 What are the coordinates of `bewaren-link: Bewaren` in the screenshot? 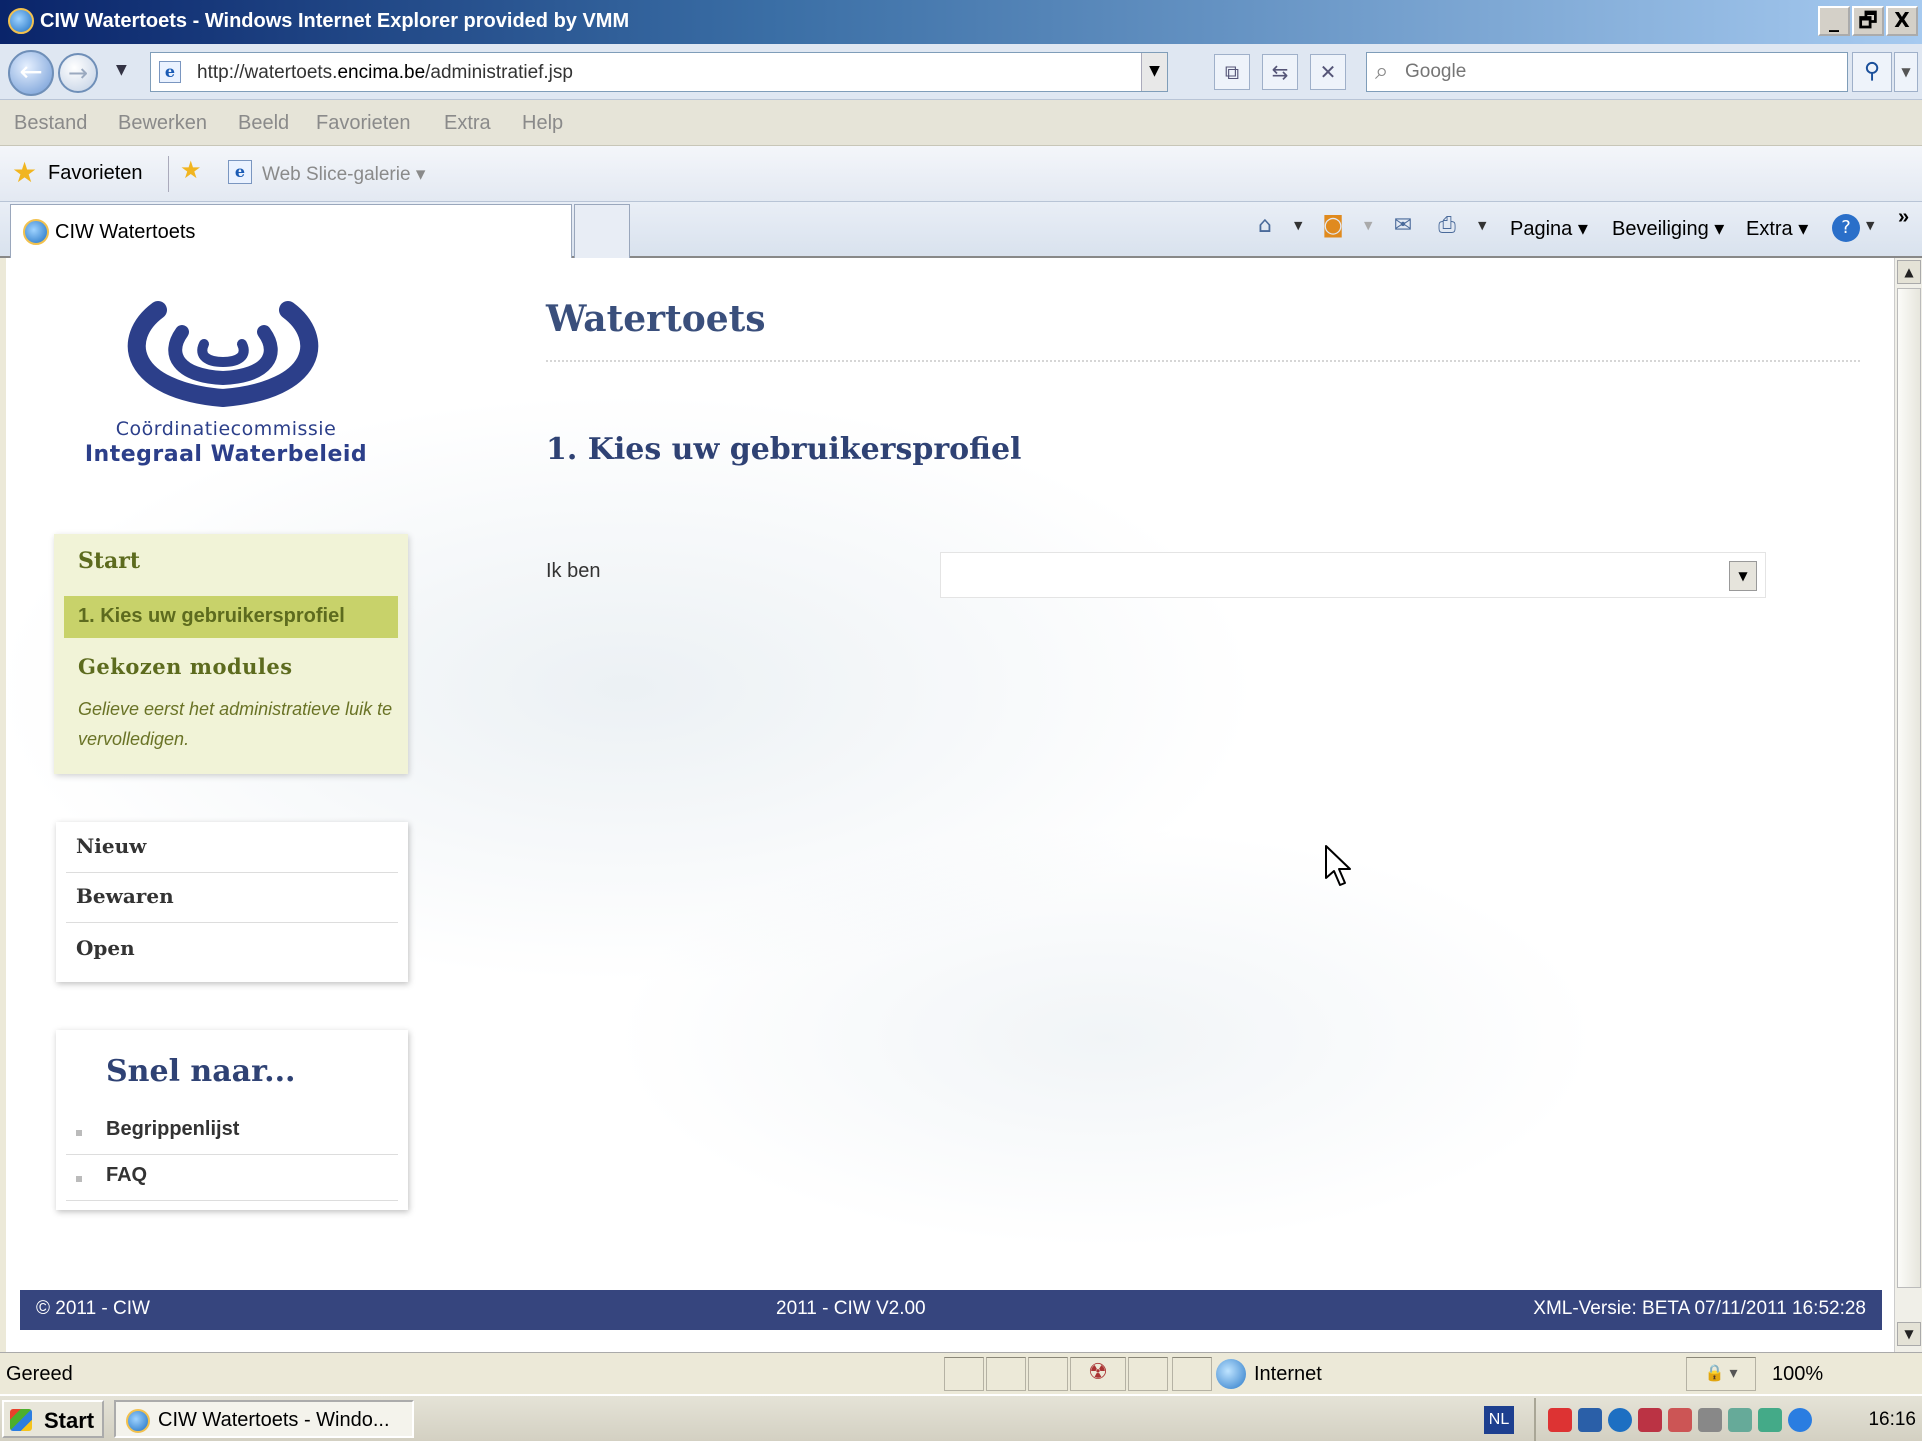 It's located at (125, 896).